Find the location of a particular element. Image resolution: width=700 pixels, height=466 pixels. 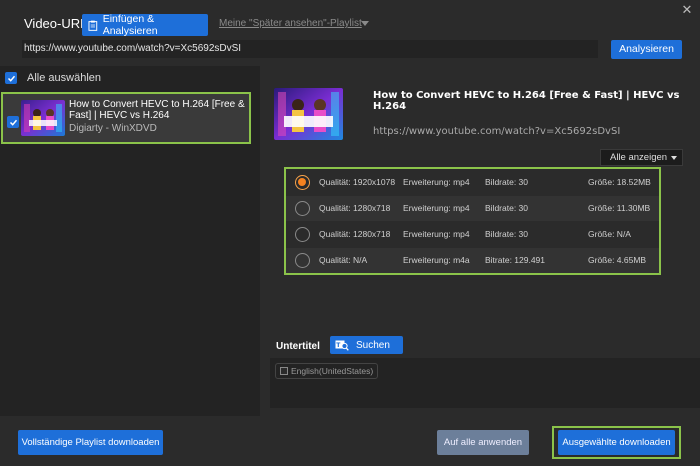

subtitle-search-icon: T is located at coordinates (342, 345).